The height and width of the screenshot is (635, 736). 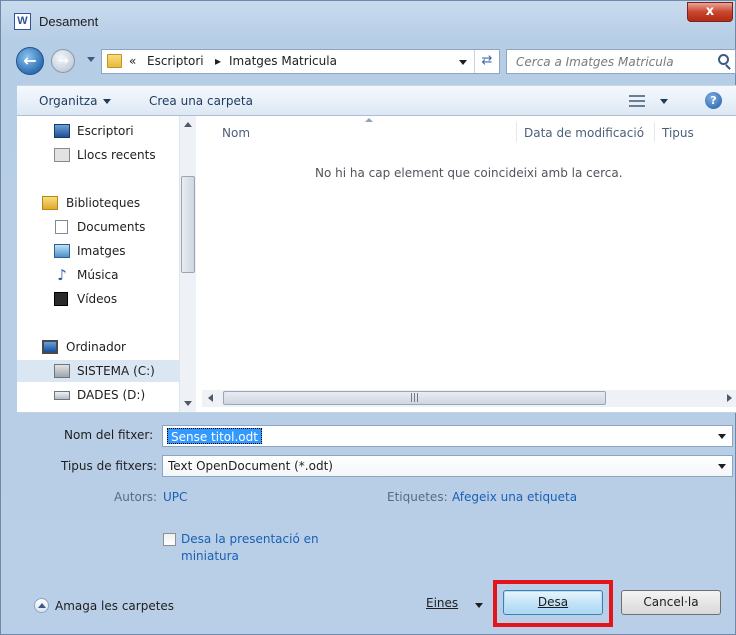 I want to click on search-input: Cerca a Imatges Matricula, so click(x=595, y=62).